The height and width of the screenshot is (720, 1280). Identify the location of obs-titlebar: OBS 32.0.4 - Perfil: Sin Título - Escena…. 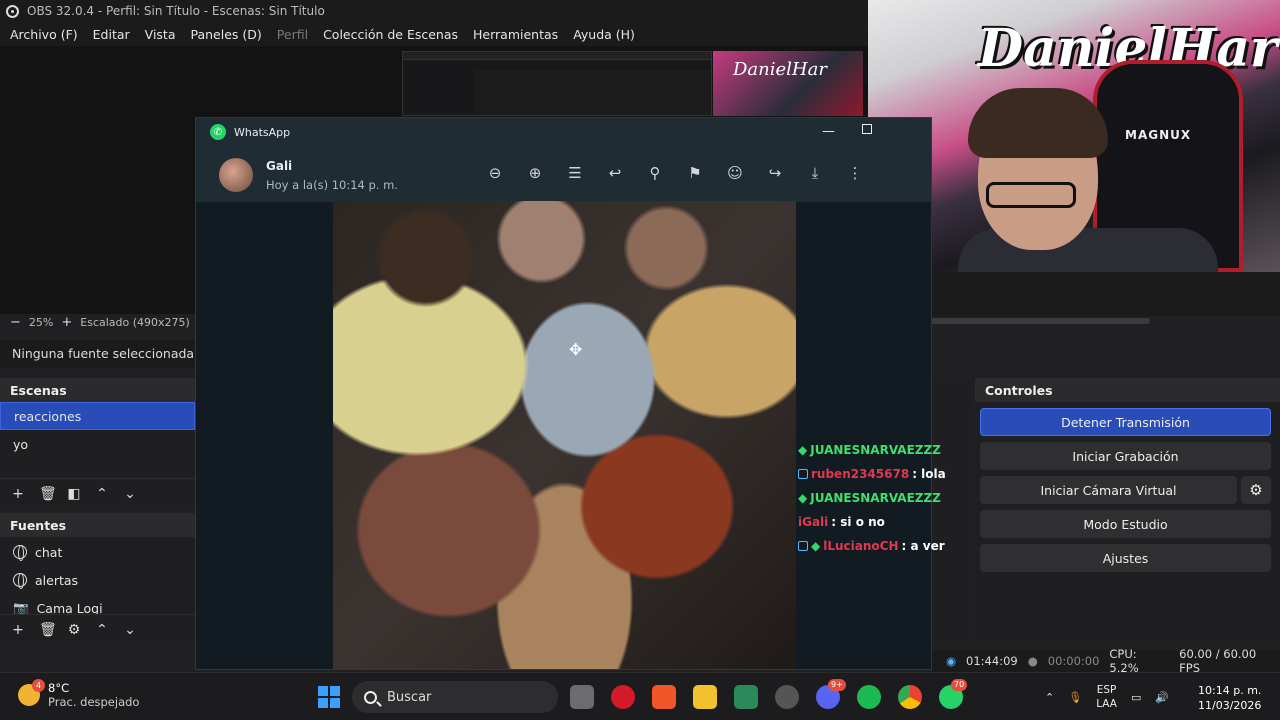
(434, 11).